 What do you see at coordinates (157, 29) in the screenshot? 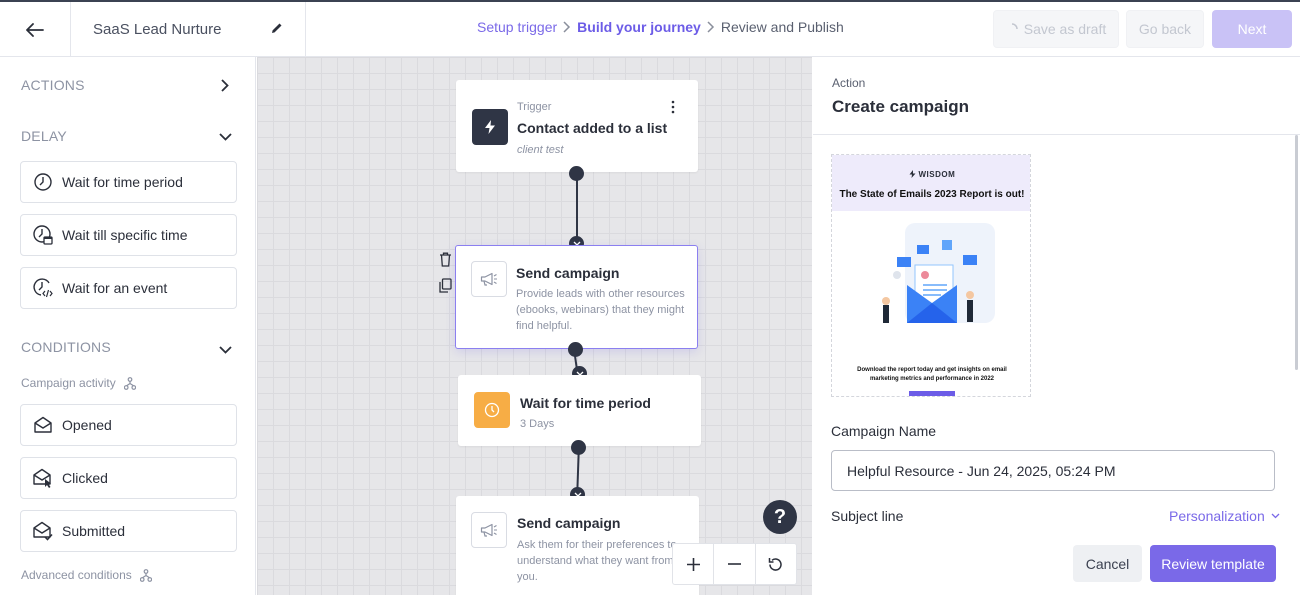
I see `journey-name-label: SaaS Lead Nurture` at bounding box center [157, 29].